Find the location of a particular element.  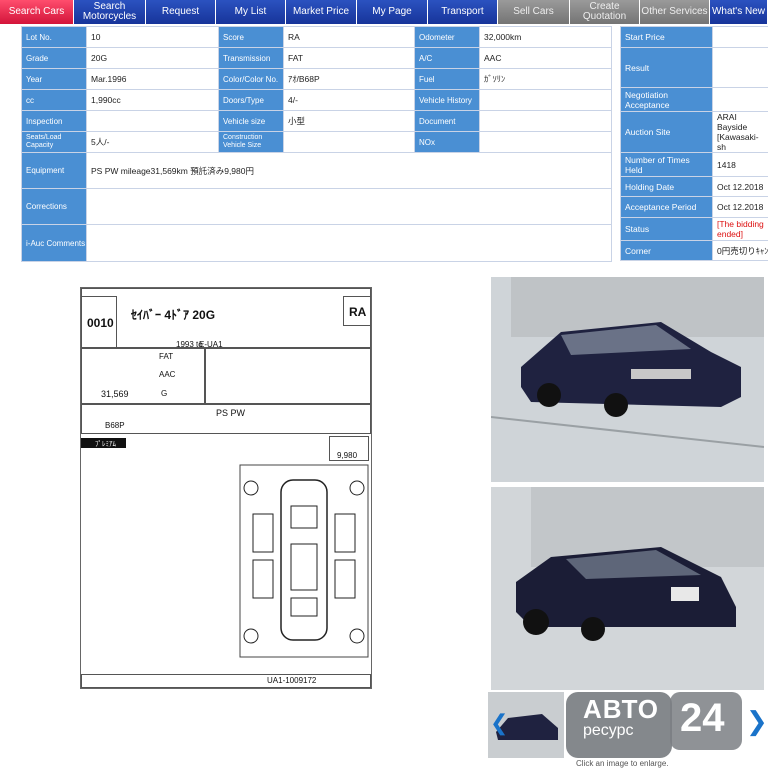

sheet-chassis: UA1-1009172 is located at coordinates (292, 680).